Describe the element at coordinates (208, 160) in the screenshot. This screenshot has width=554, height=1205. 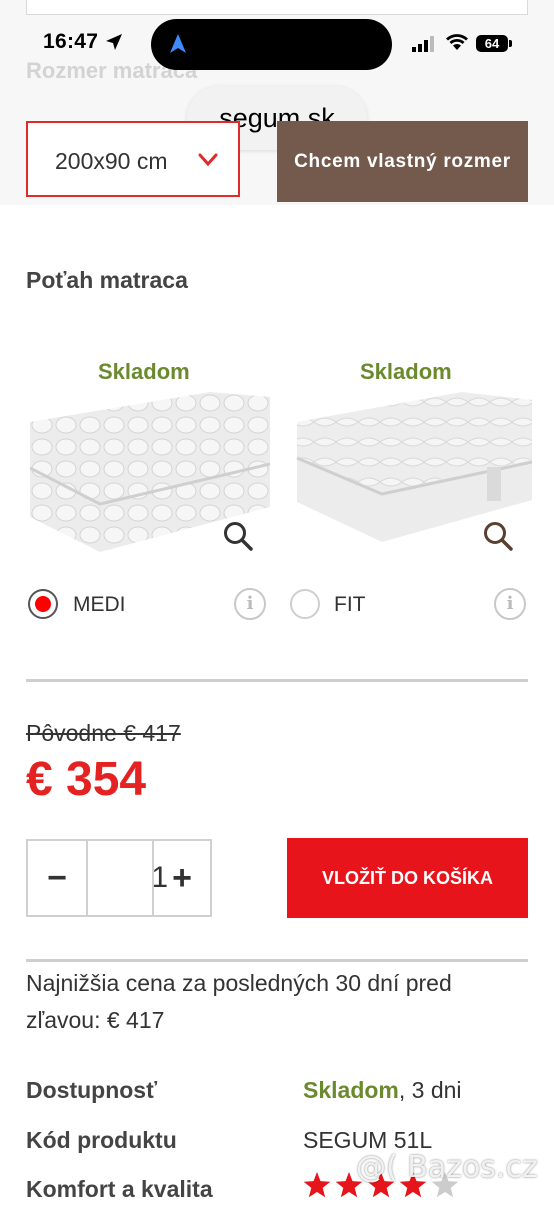
I see `chevron-down-icon` at that location.